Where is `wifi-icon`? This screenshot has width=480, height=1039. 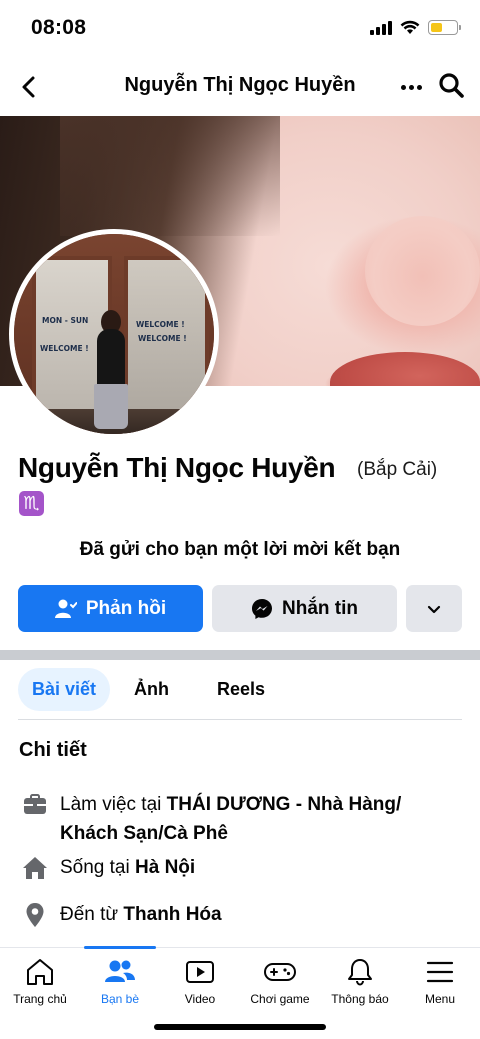 wifi-icon is located at coordinates (410, 27).